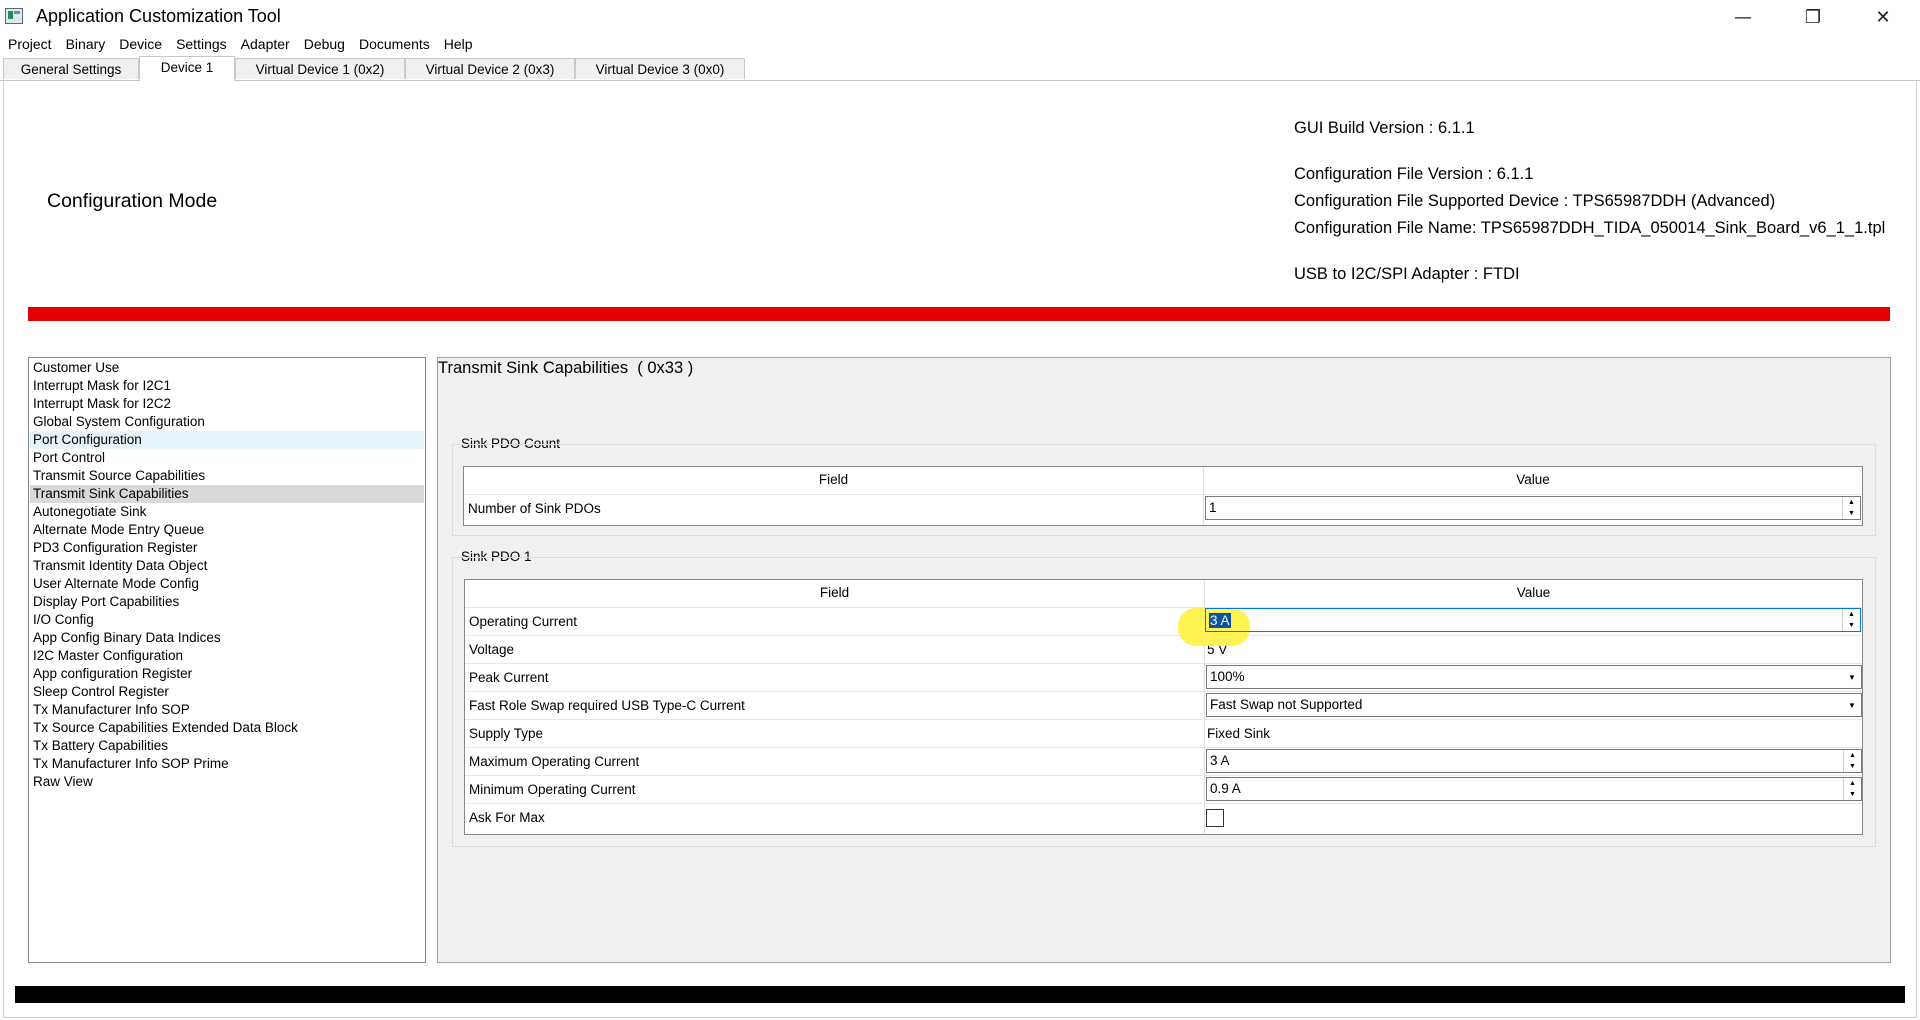  I want to click on field-number-of-sink-pdos: Number of Sink PDOs, so click(534, 508).